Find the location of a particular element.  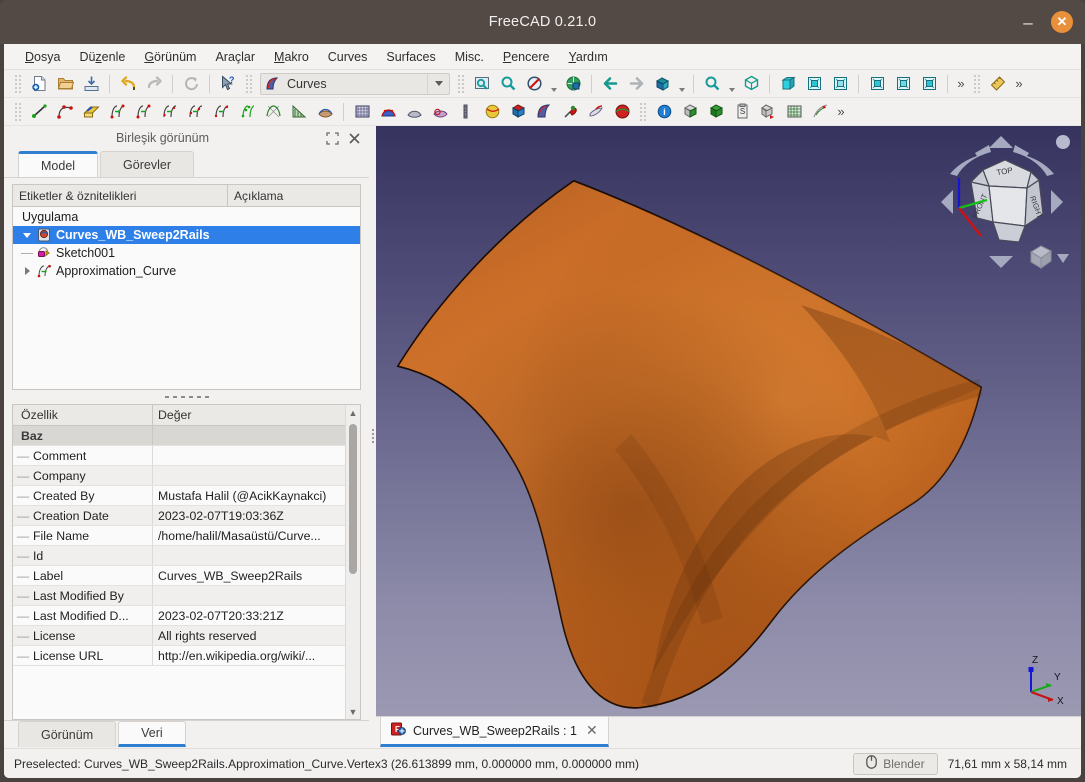

tree-item-application: Uygulama is located at coordinates (186, 217).